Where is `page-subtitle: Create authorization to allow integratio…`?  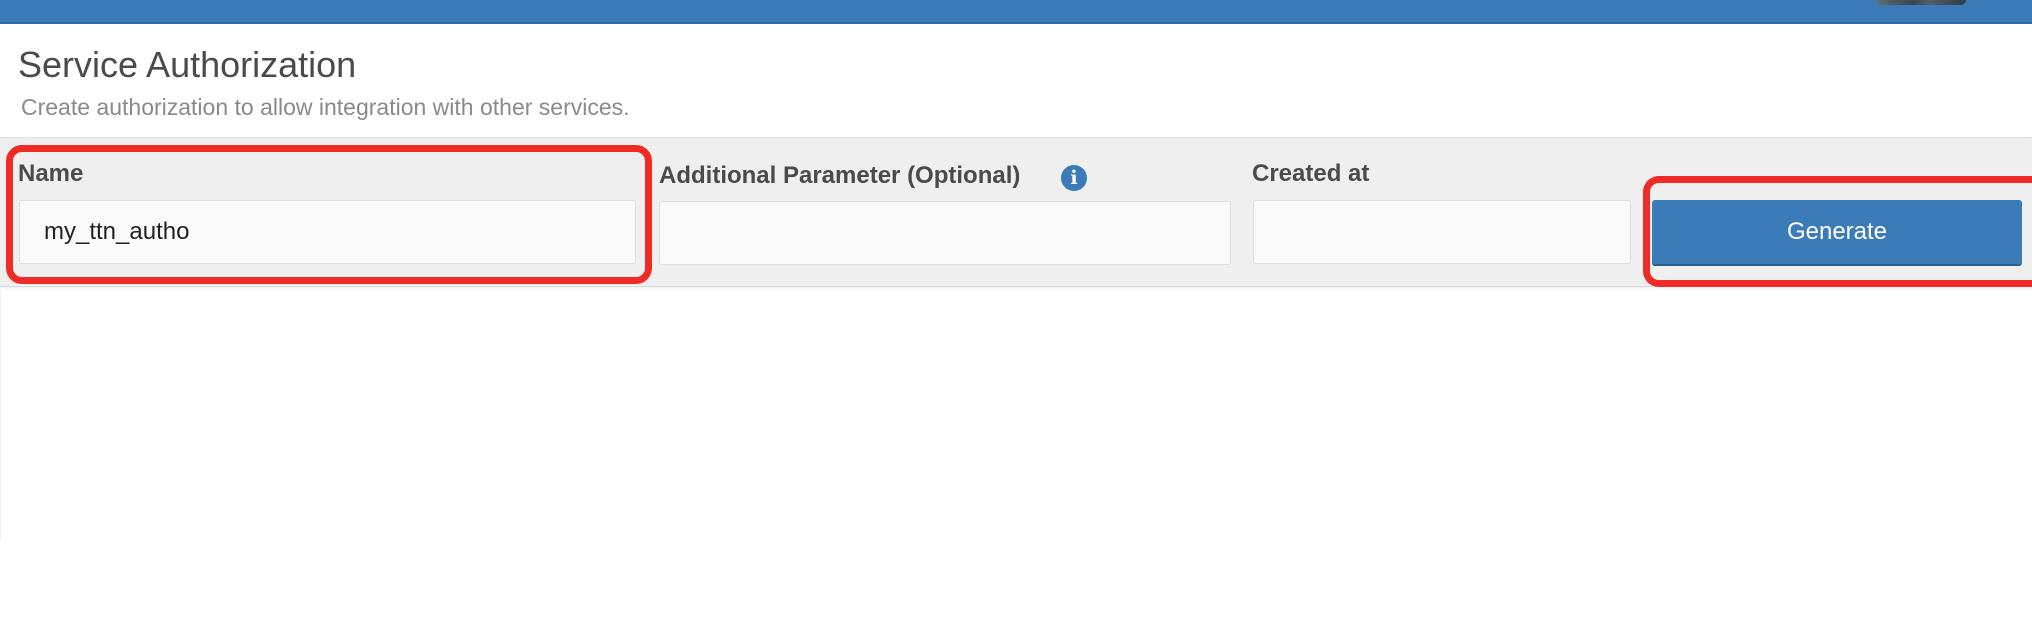 page-subtitle: Create authorization to allow integratio… is located at coordinates (325, 107).